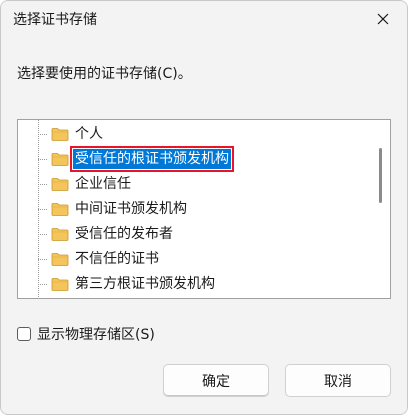 Image resolution: width=410 pixels, height=417 pixels. What do you see at coordinates (196, 259) in the screenshot?
I see `tree-item: 不信任的证书` at bounding box center [196, 259].